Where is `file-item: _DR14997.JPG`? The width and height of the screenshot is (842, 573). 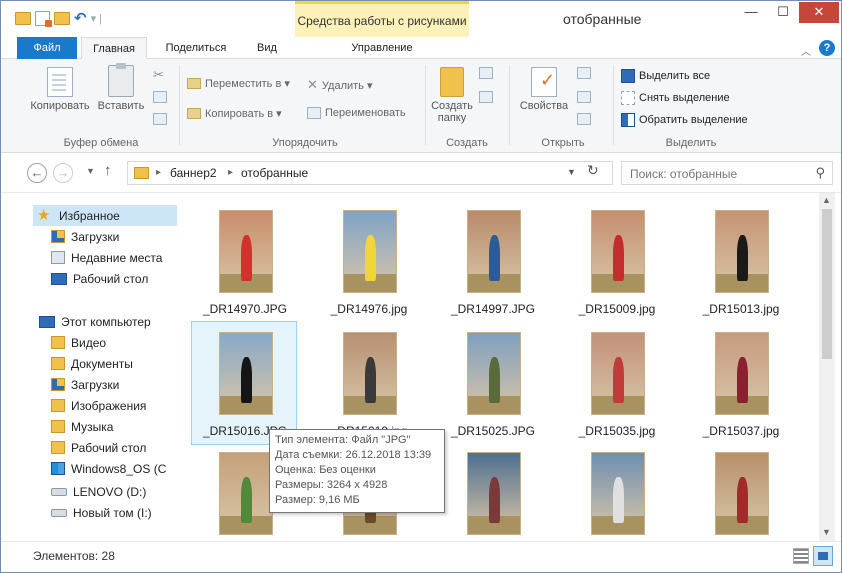 file-item: _DR14997.JPG is located at coordinates (492, 261).